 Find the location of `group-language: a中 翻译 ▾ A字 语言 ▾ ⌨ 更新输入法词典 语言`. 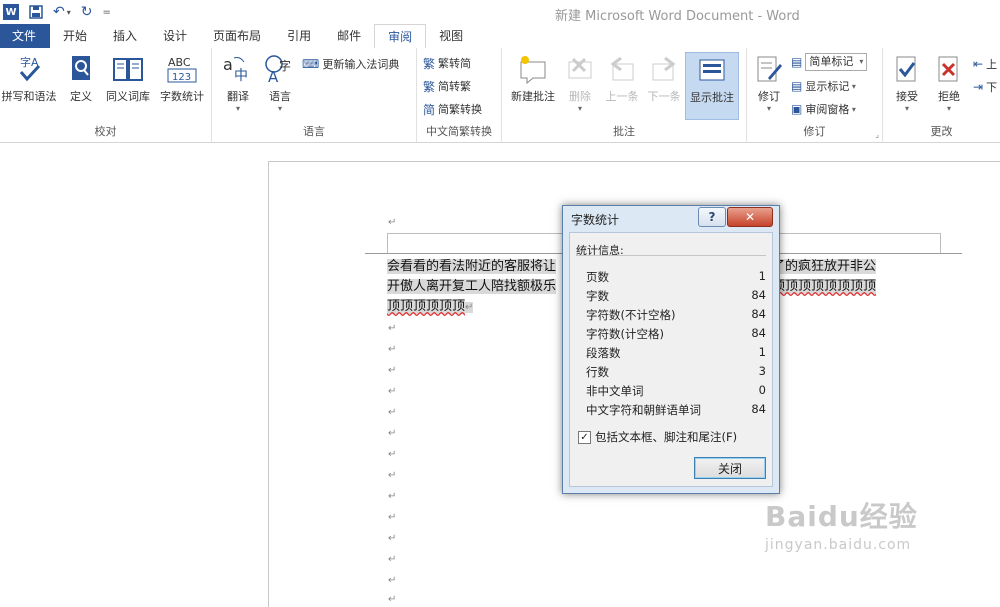

group-language: a中 翻译 ▾ A字 语言 ▾ ⌨ 更新输入法词典 语言 is located at coordinates (314, 95).